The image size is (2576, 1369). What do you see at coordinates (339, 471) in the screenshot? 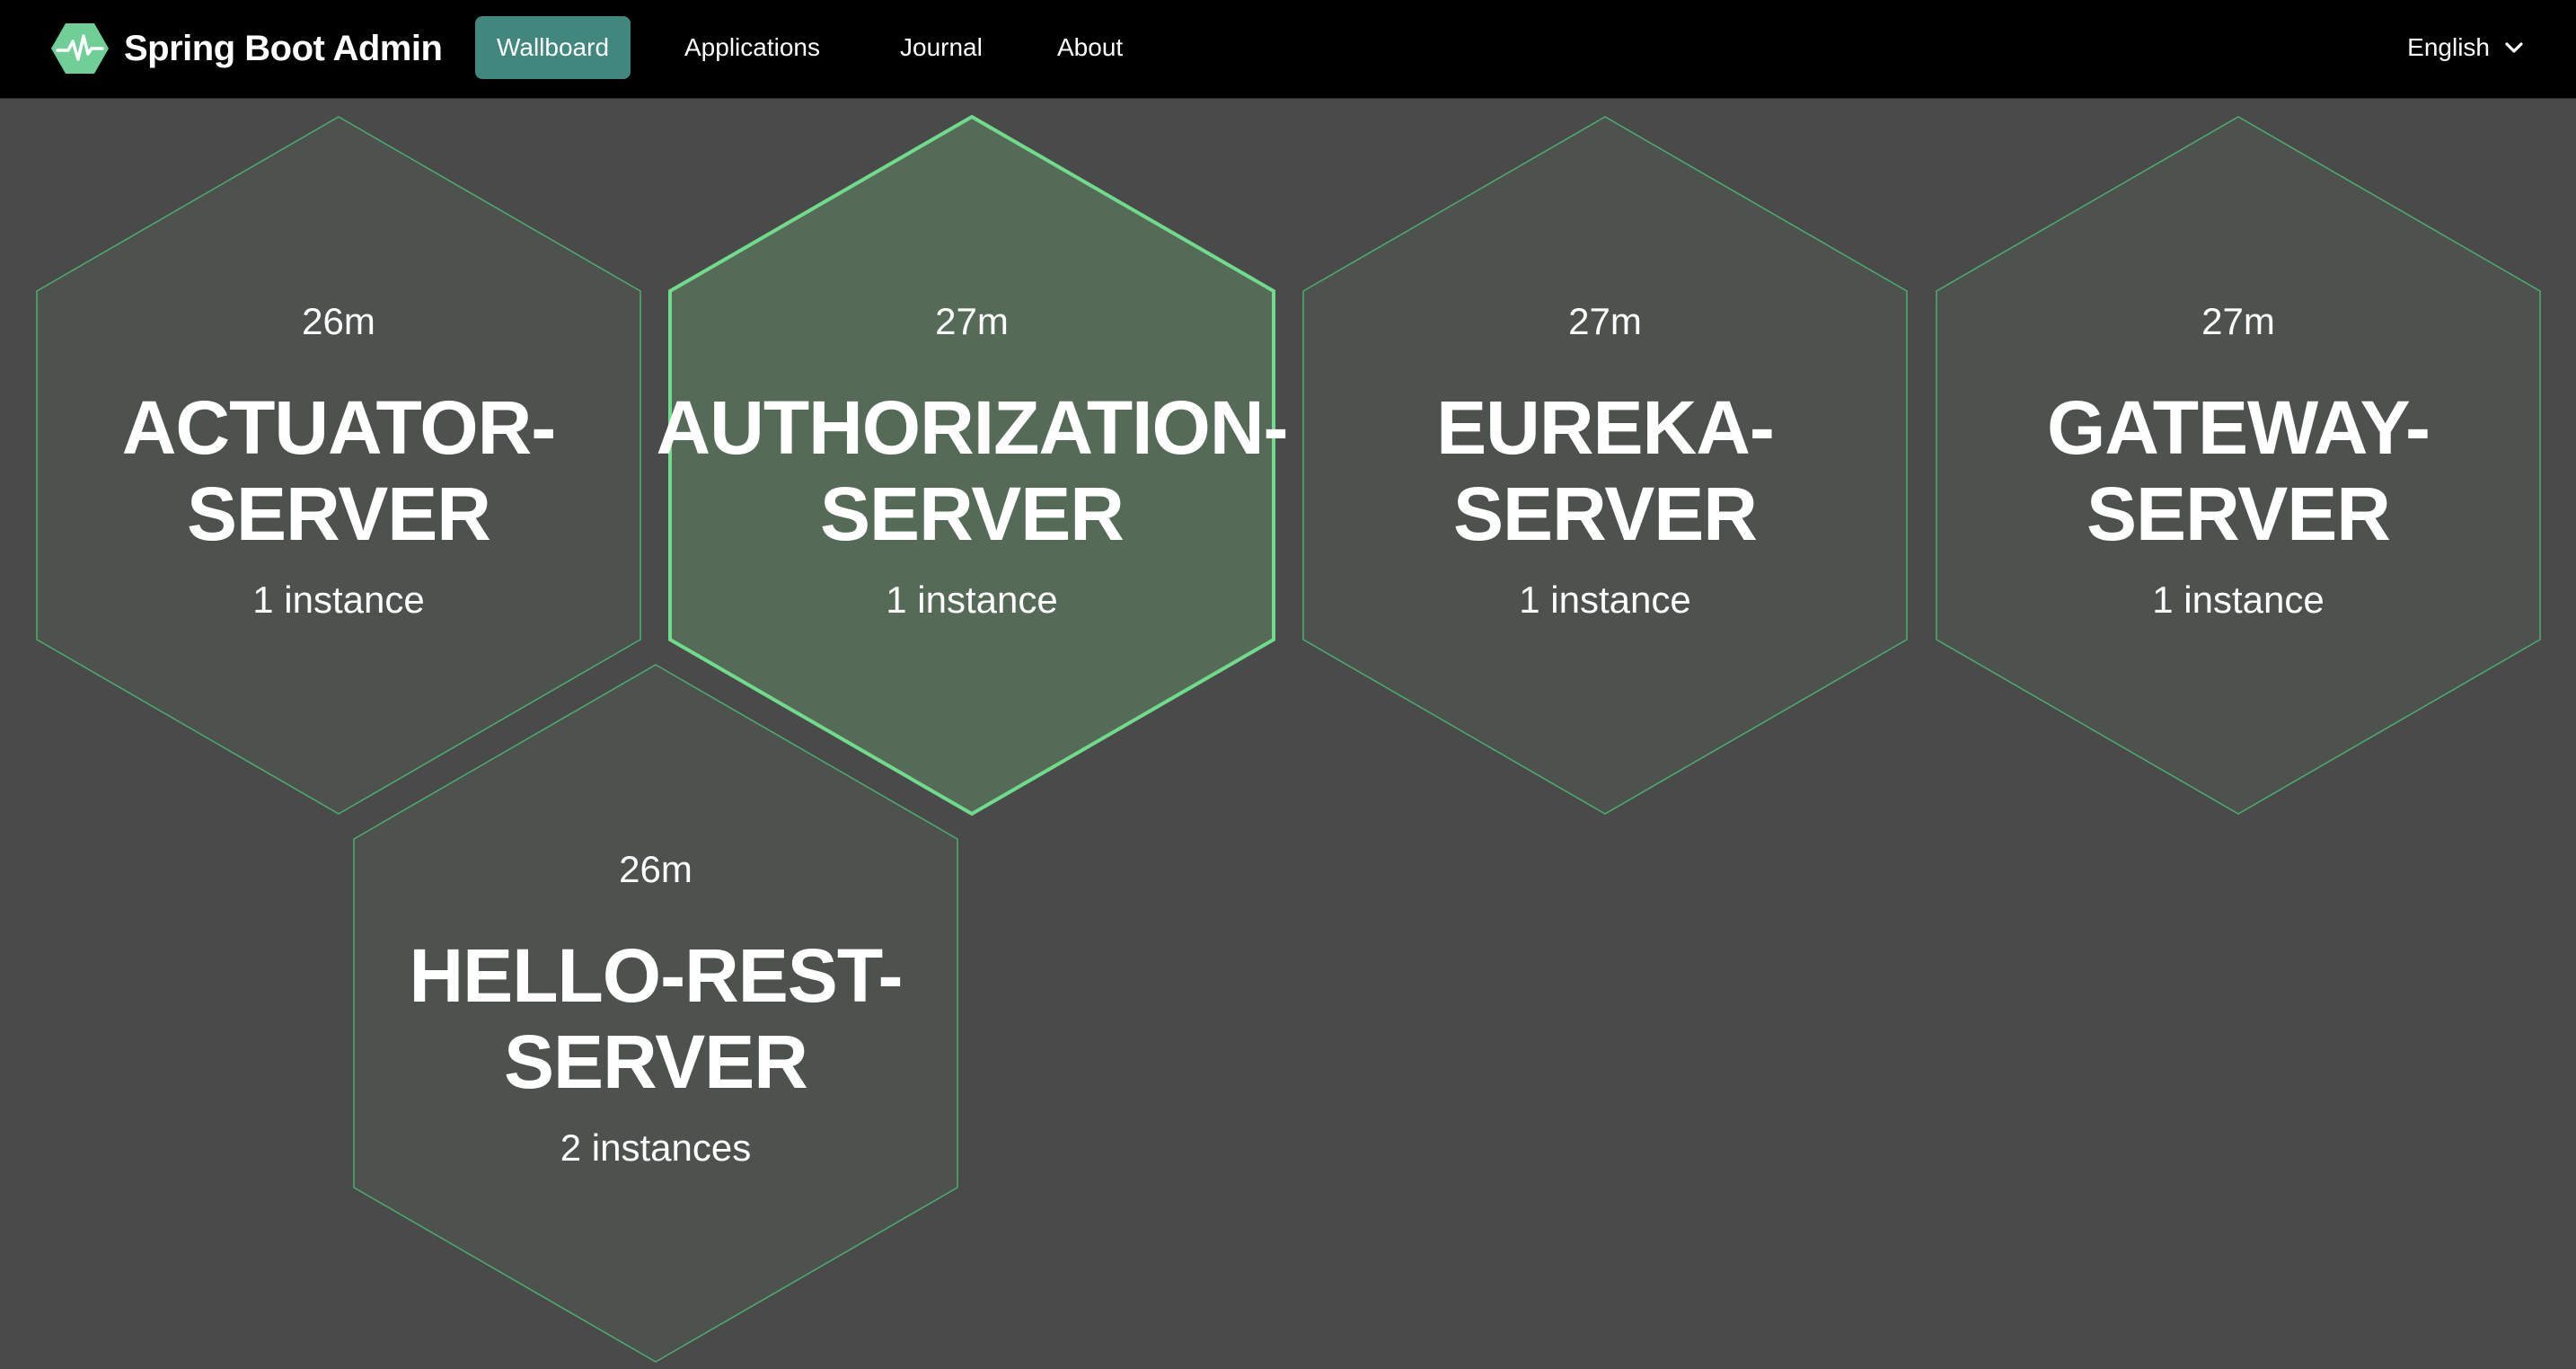
I see `app-name: ACTUATOR- SERVER` at bounding box center [339, 471].